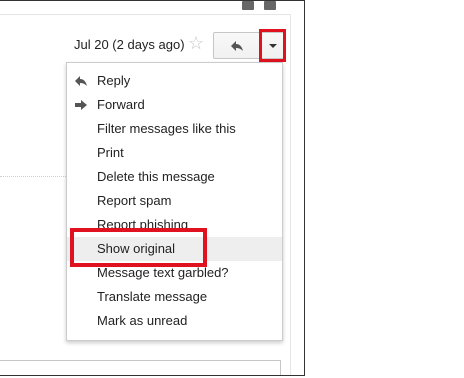 The image size is (464, 378). What do you see at coordinates (156, 176) in the screenshot?
I see `menu-item-label: Delete this message` at bounding box center [156, 176].